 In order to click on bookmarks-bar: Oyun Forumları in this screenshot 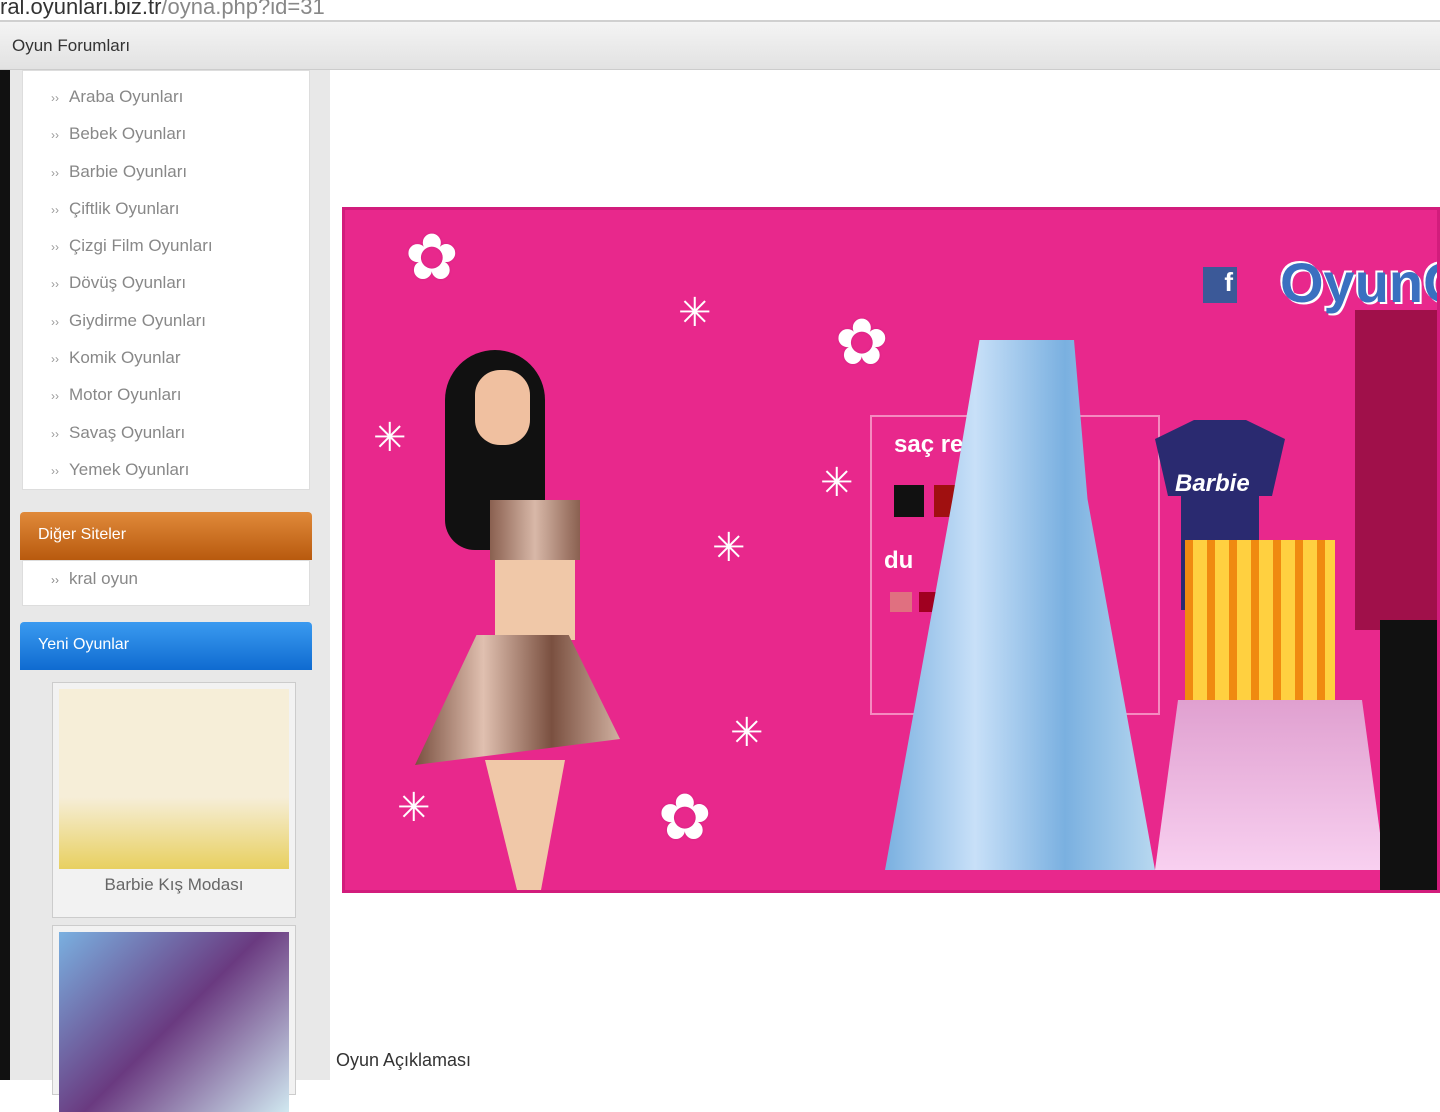, I will do `click(720, 45)`.